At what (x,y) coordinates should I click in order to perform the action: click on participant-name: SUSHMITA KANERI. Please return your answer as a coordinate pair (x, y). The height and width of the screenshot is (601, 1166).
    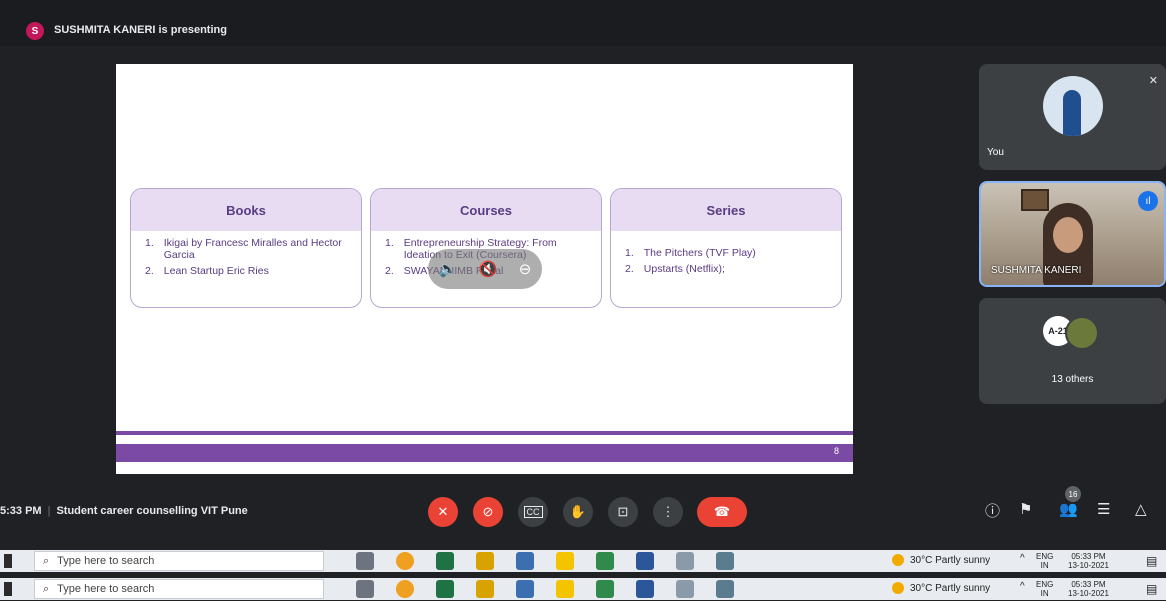
    Looking at the image, I should click on (1036, 270).